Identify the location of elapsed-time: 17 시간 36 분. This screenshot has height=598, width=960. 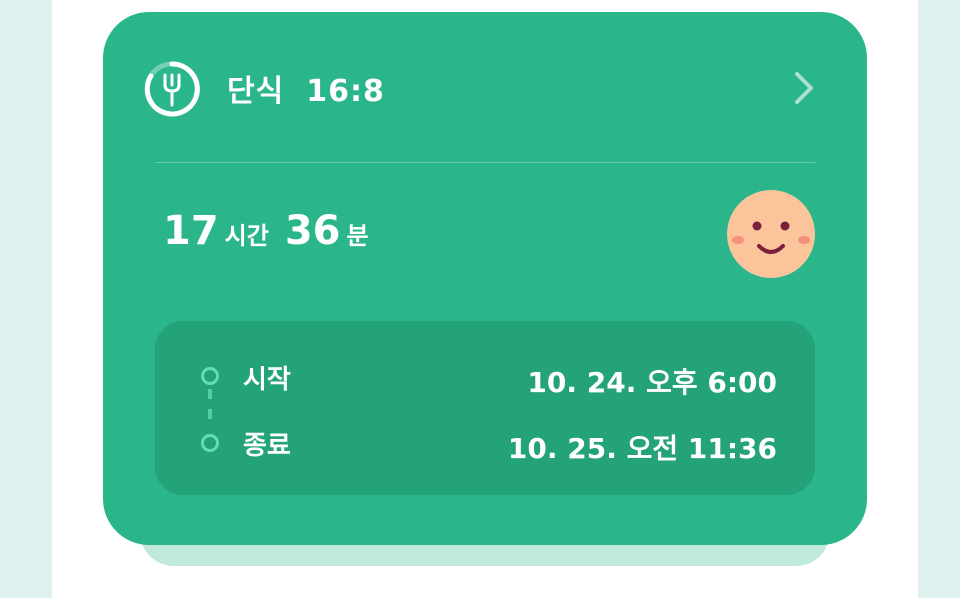
(274, 231).